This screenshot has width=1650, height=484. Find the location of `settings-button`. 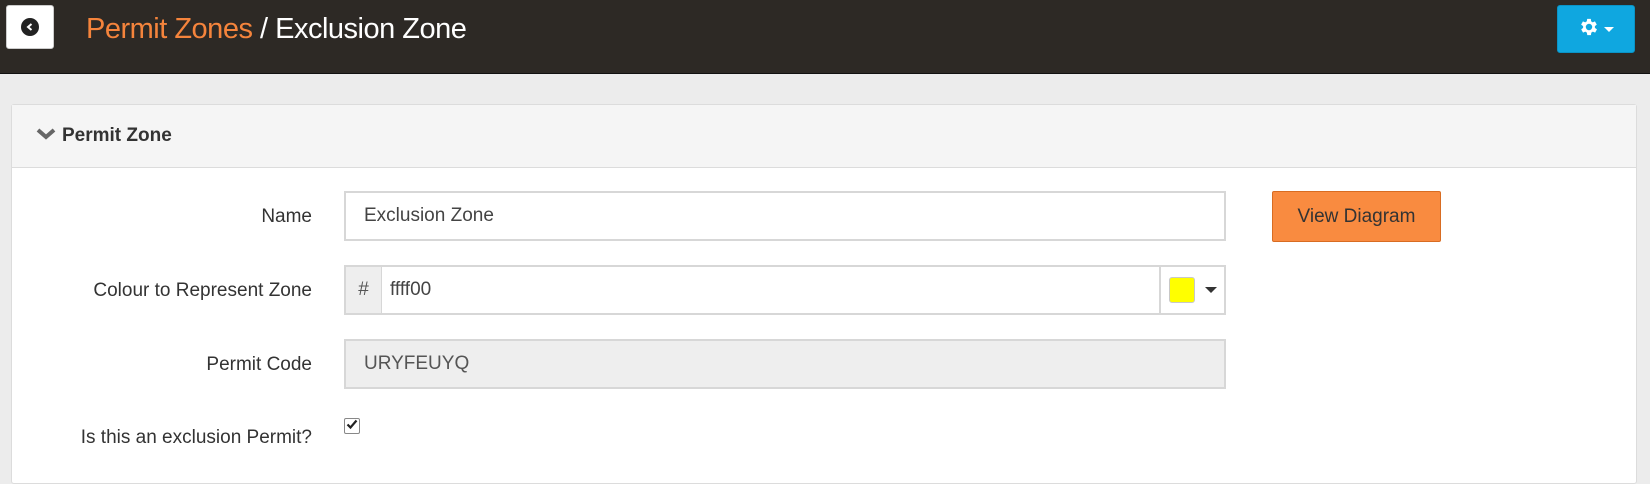

settings-button is located at coordinates (1596, 29).